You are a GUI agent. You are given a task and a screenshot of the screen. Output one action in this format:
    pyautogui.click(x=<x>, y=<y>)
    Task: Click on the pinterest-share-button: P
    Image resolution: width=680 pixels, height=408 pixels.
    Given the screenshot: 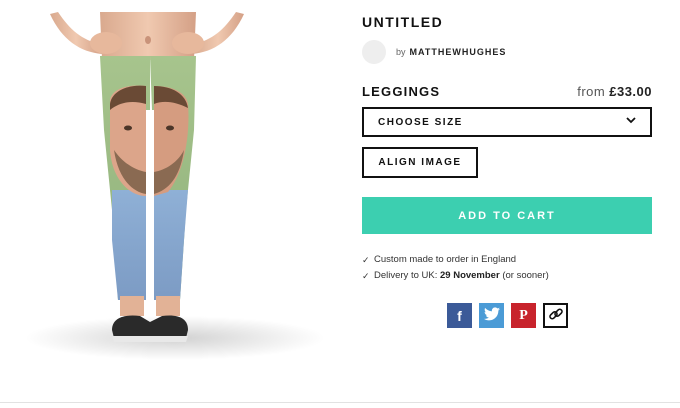 What is the action you would take?
    pyautogui.click(x=523, y=315)
    